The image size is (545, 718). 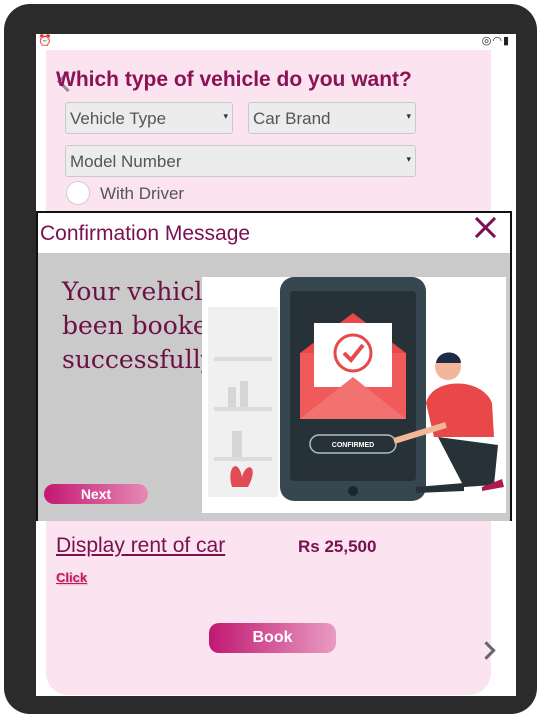 I want to click on status-icons: ◎◠▮, so click(x=496, y=40).